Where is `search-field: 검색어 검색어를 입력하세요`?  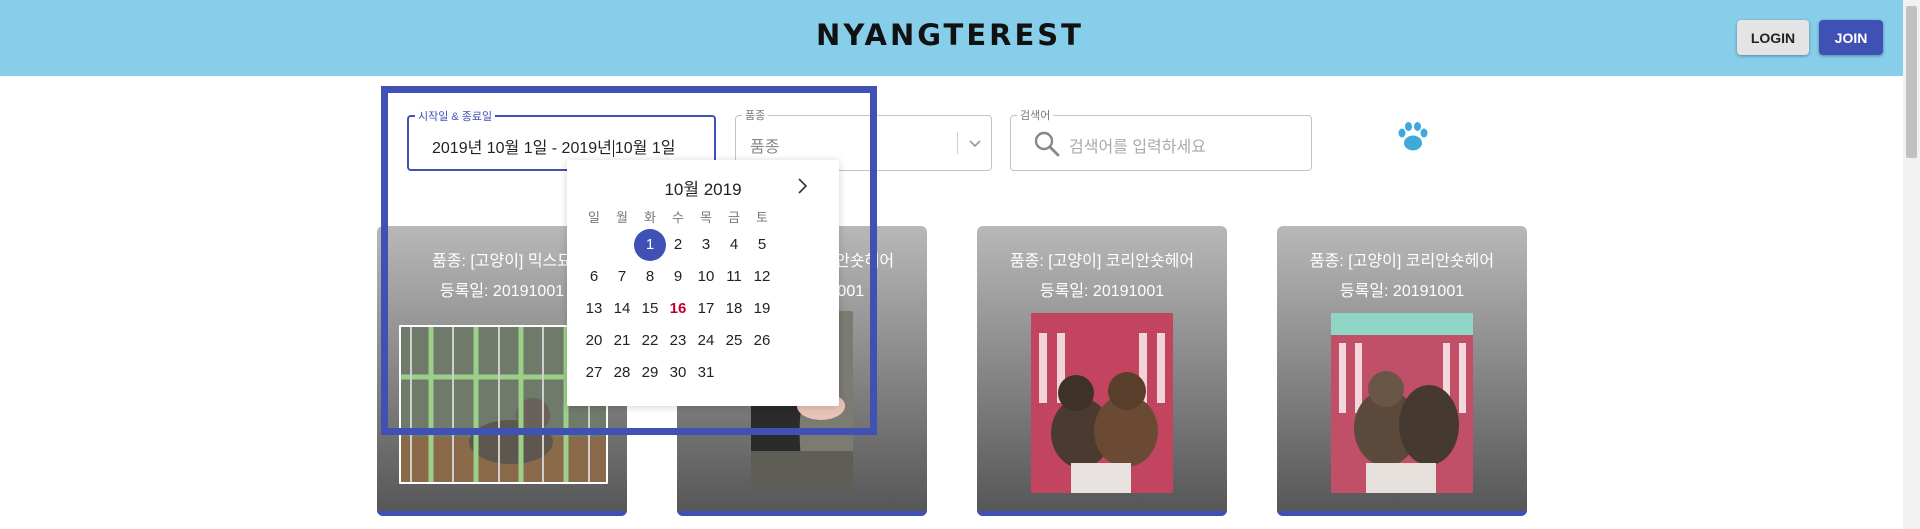 search-field: 검색어 검색어를 입력하세요 is located at coordinates (1161, 139).